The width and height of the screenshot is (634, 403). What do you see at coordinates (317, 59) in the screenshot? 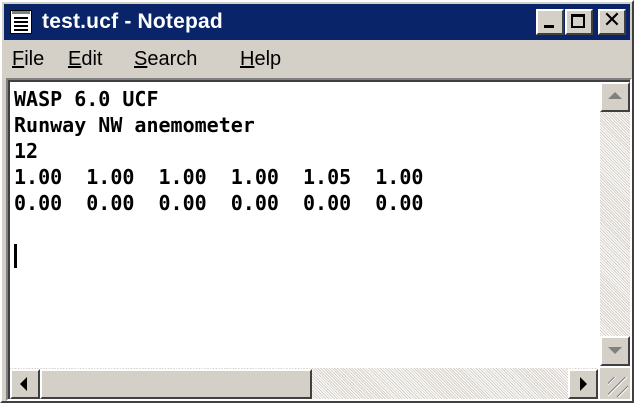
I see `menu-bar: File Edit Search Help` at bounding box center [317, 59].